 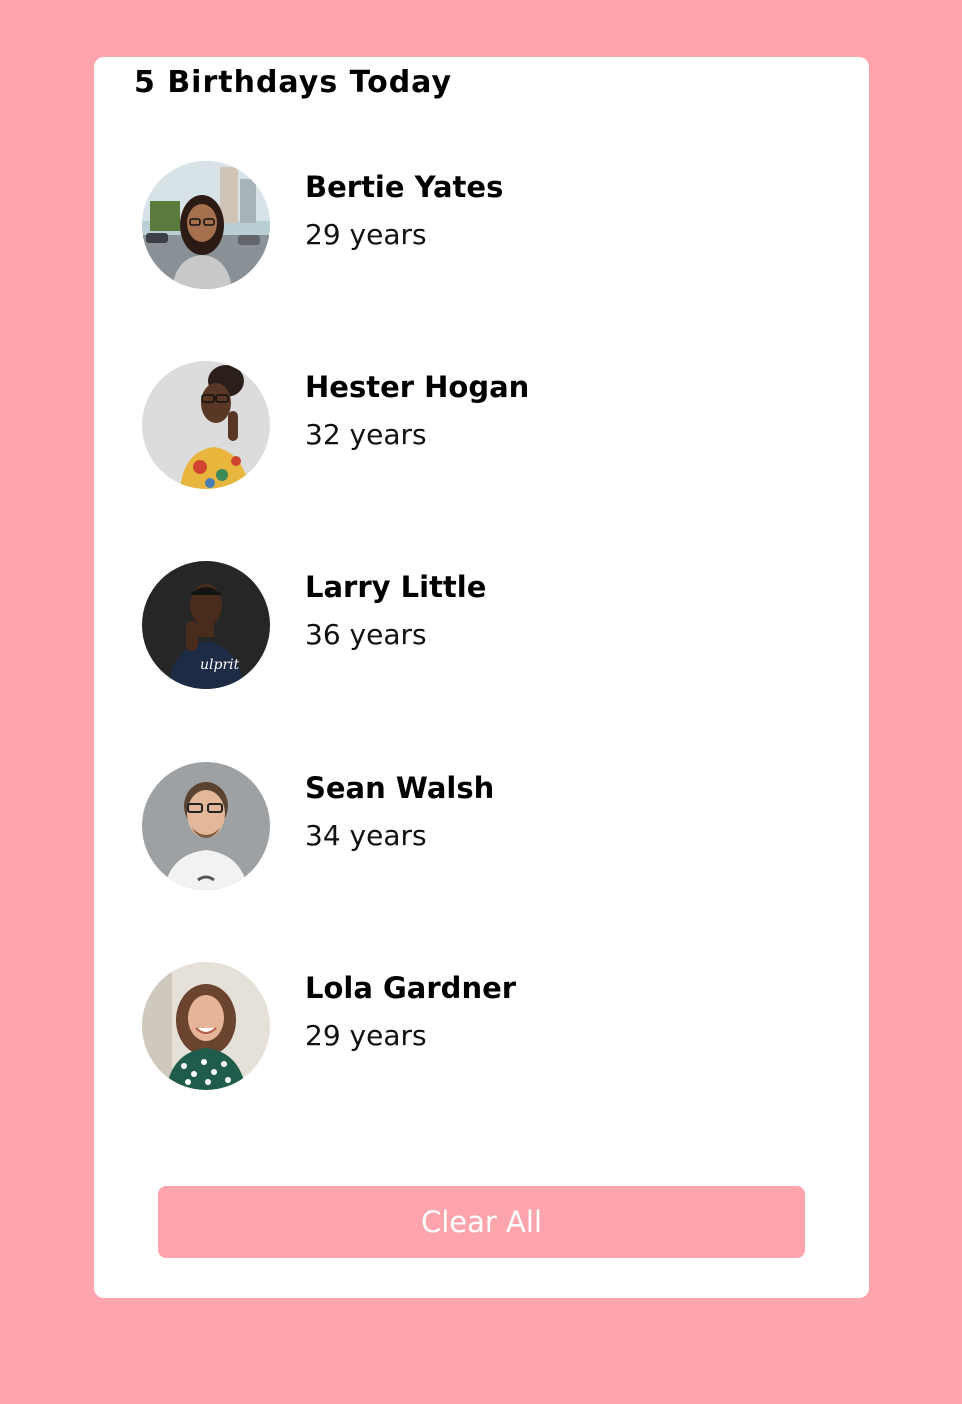 What do you see at coordinates (482, 425) in the screenshot?
I see `list-item: Hester Hogan 32 years` at bounding box center [482, 425].